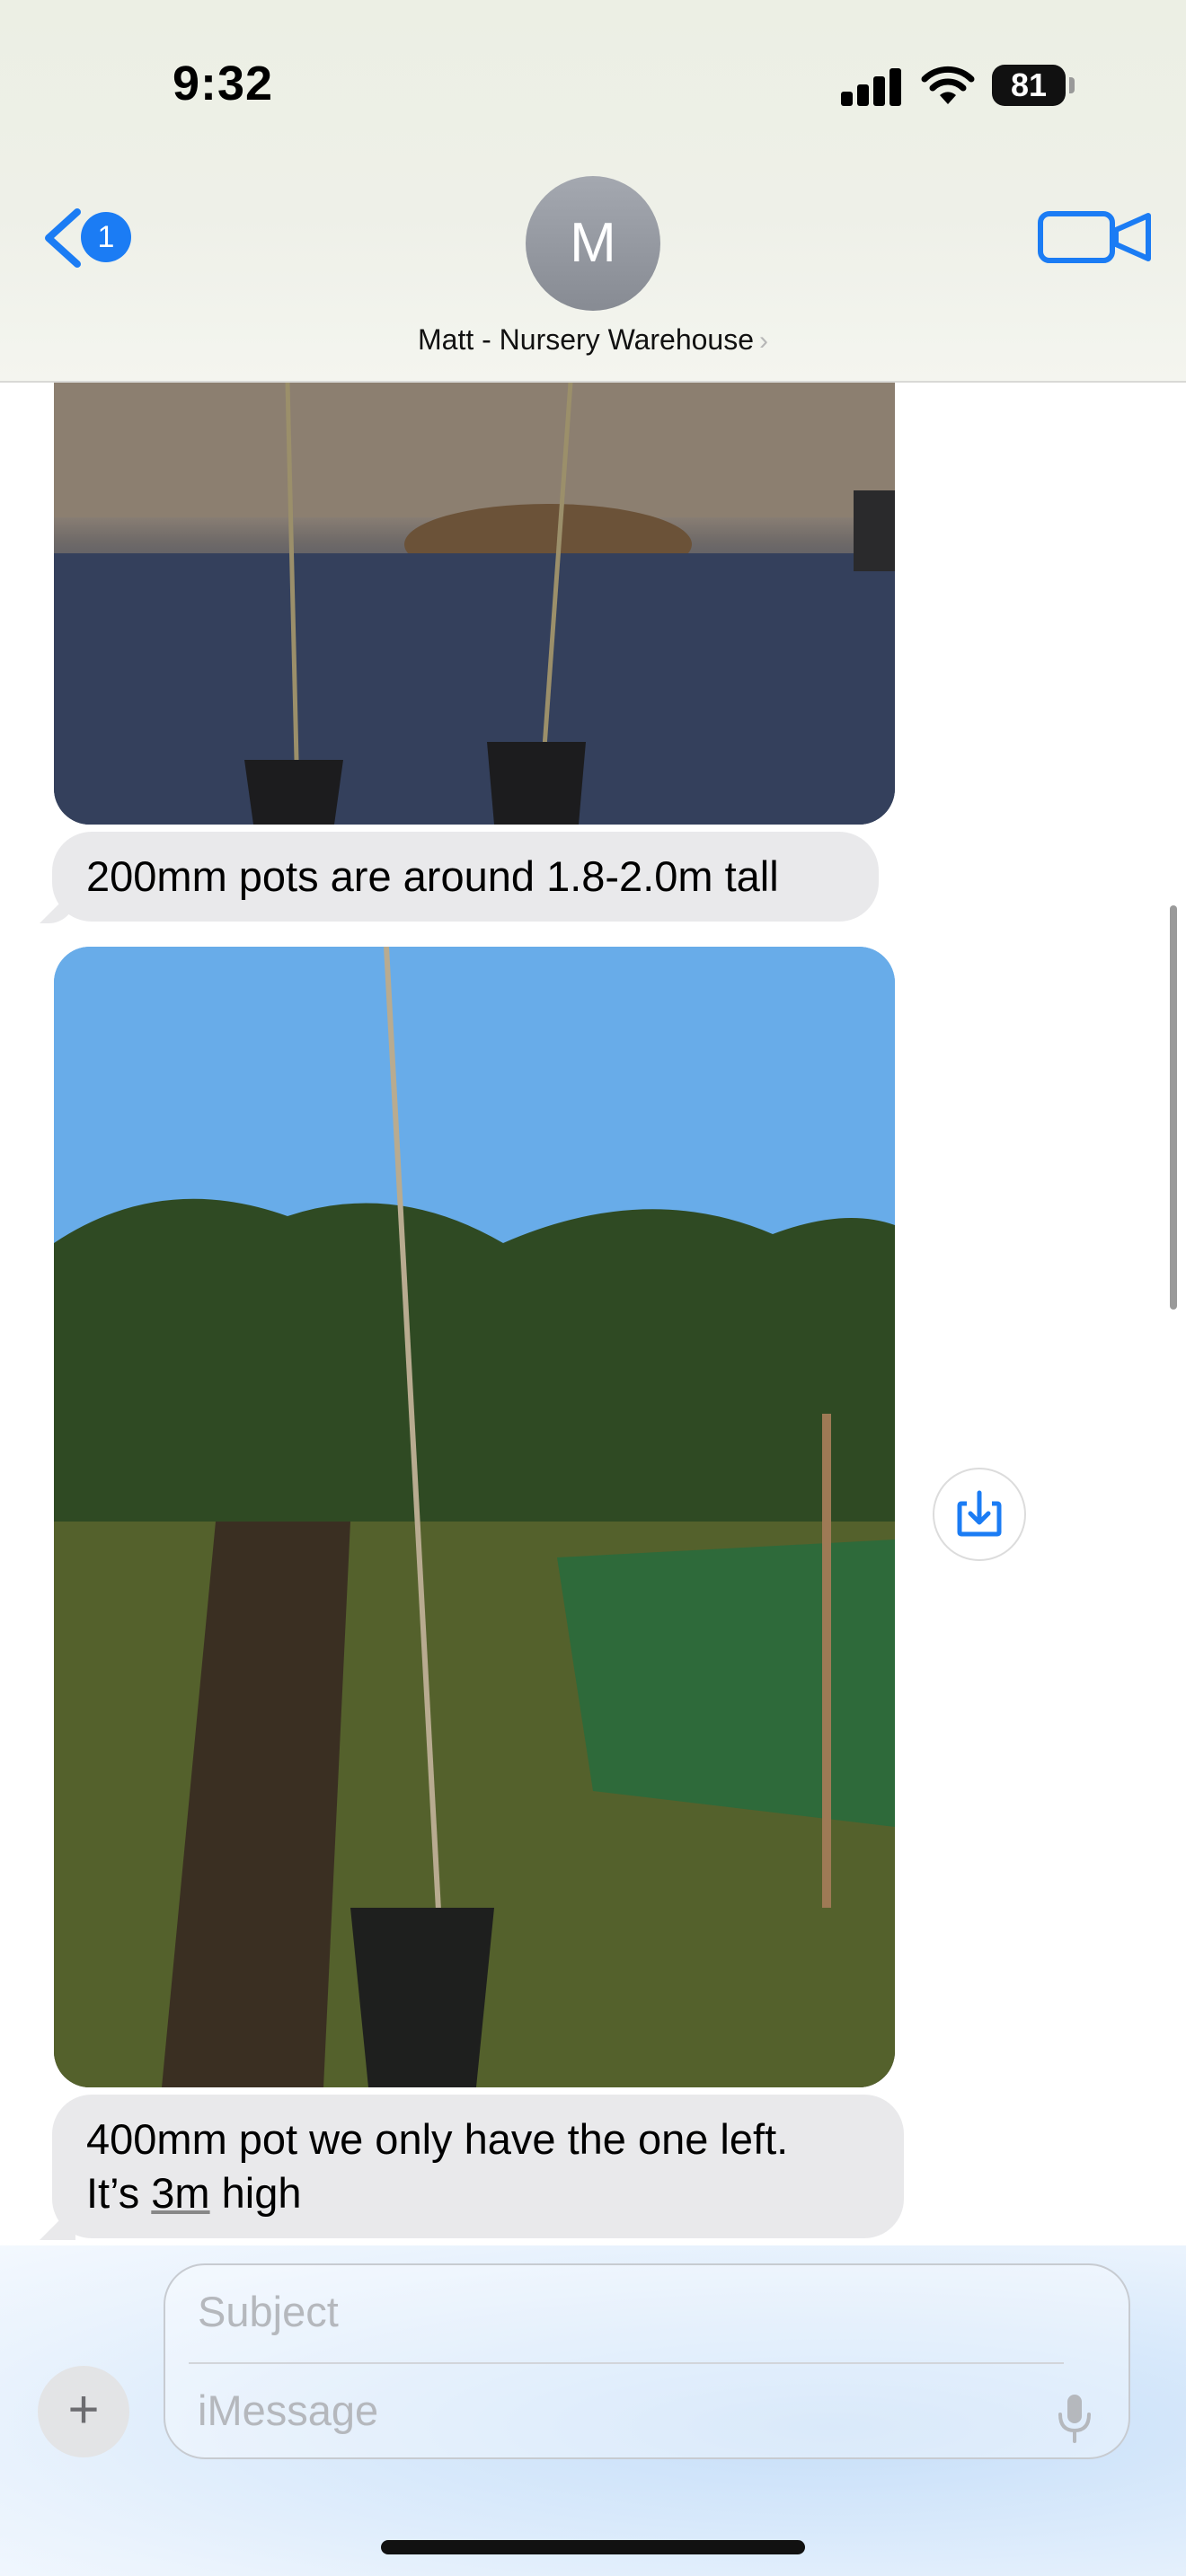 The image size is (1186, 2576). What do you see at coordinates (223, 83) in the screenshot?
I see `status-time: 9:32` at bounding box center [223, 83].